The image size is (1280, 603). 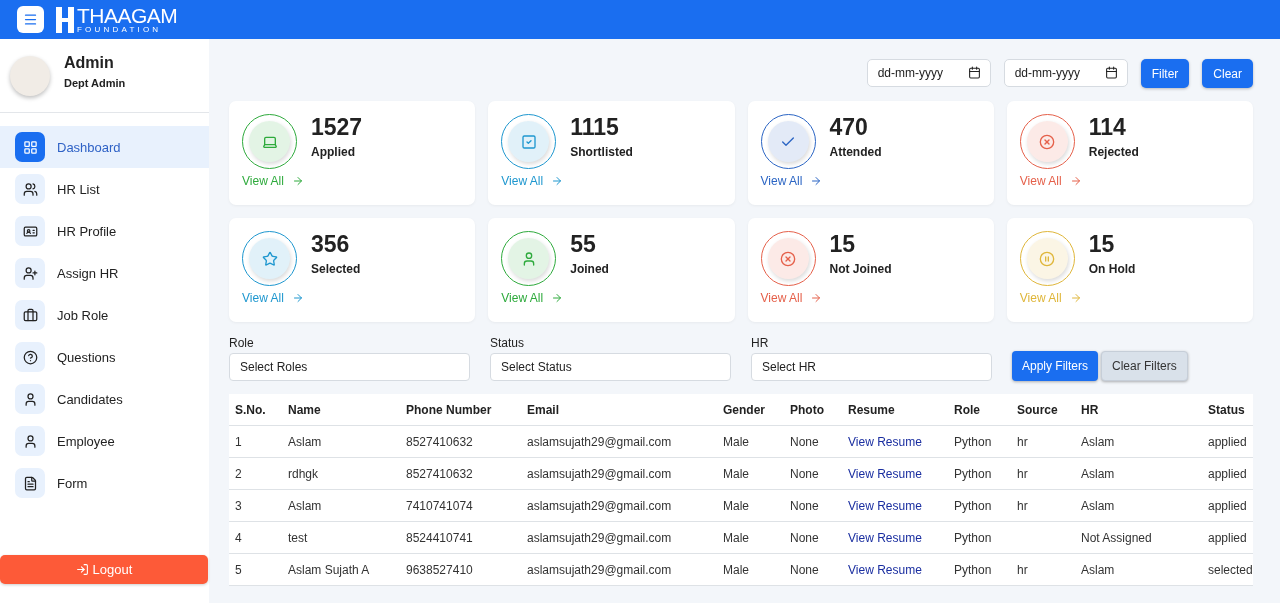 What do you see at coordinates (238, 473) in the screenshot?
I see `table-cell-text: 2` at bounding box center [238, 473].